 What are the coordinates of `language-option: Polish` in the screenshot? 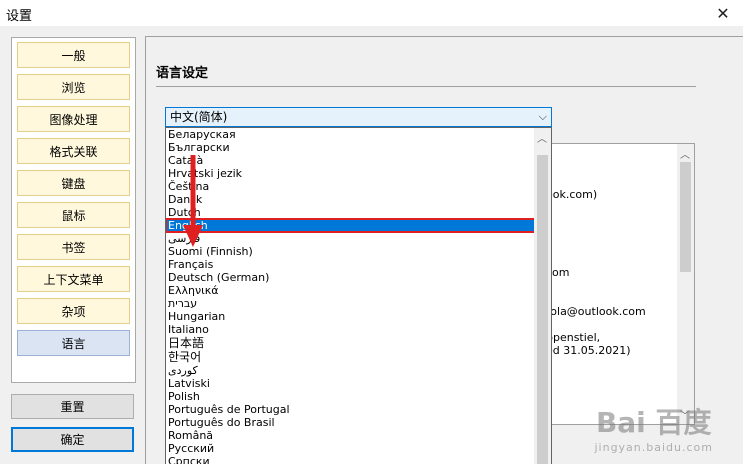 It's located at (358, 396).